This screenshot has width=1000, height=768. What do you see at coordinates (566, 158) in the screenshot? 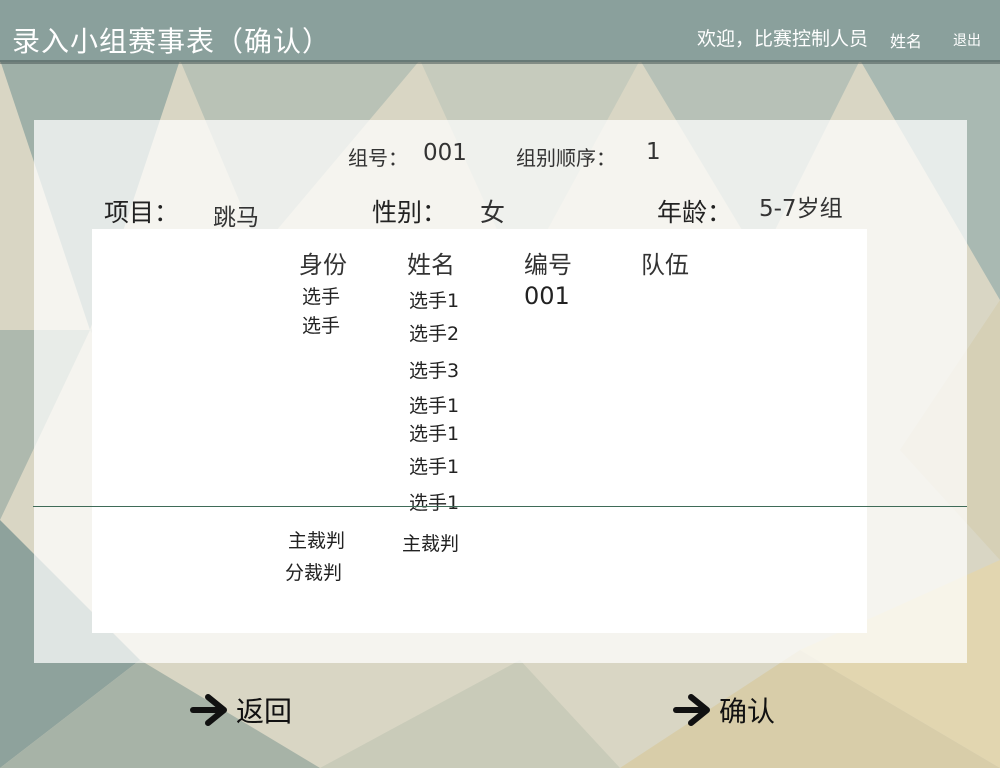
I see `group-order-label: 组别顺序：` at bounding box center [566, 158].